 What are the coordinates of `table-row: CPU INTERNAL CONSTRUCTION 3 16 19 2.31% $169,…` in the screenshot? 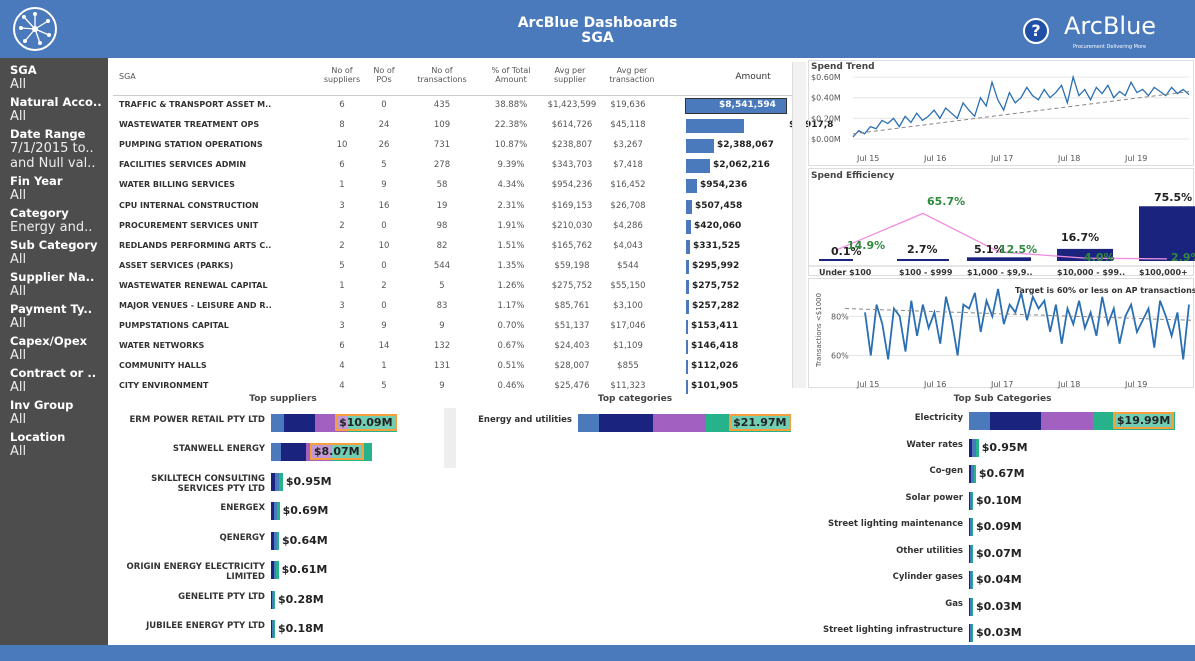 It's located at (458, 207).